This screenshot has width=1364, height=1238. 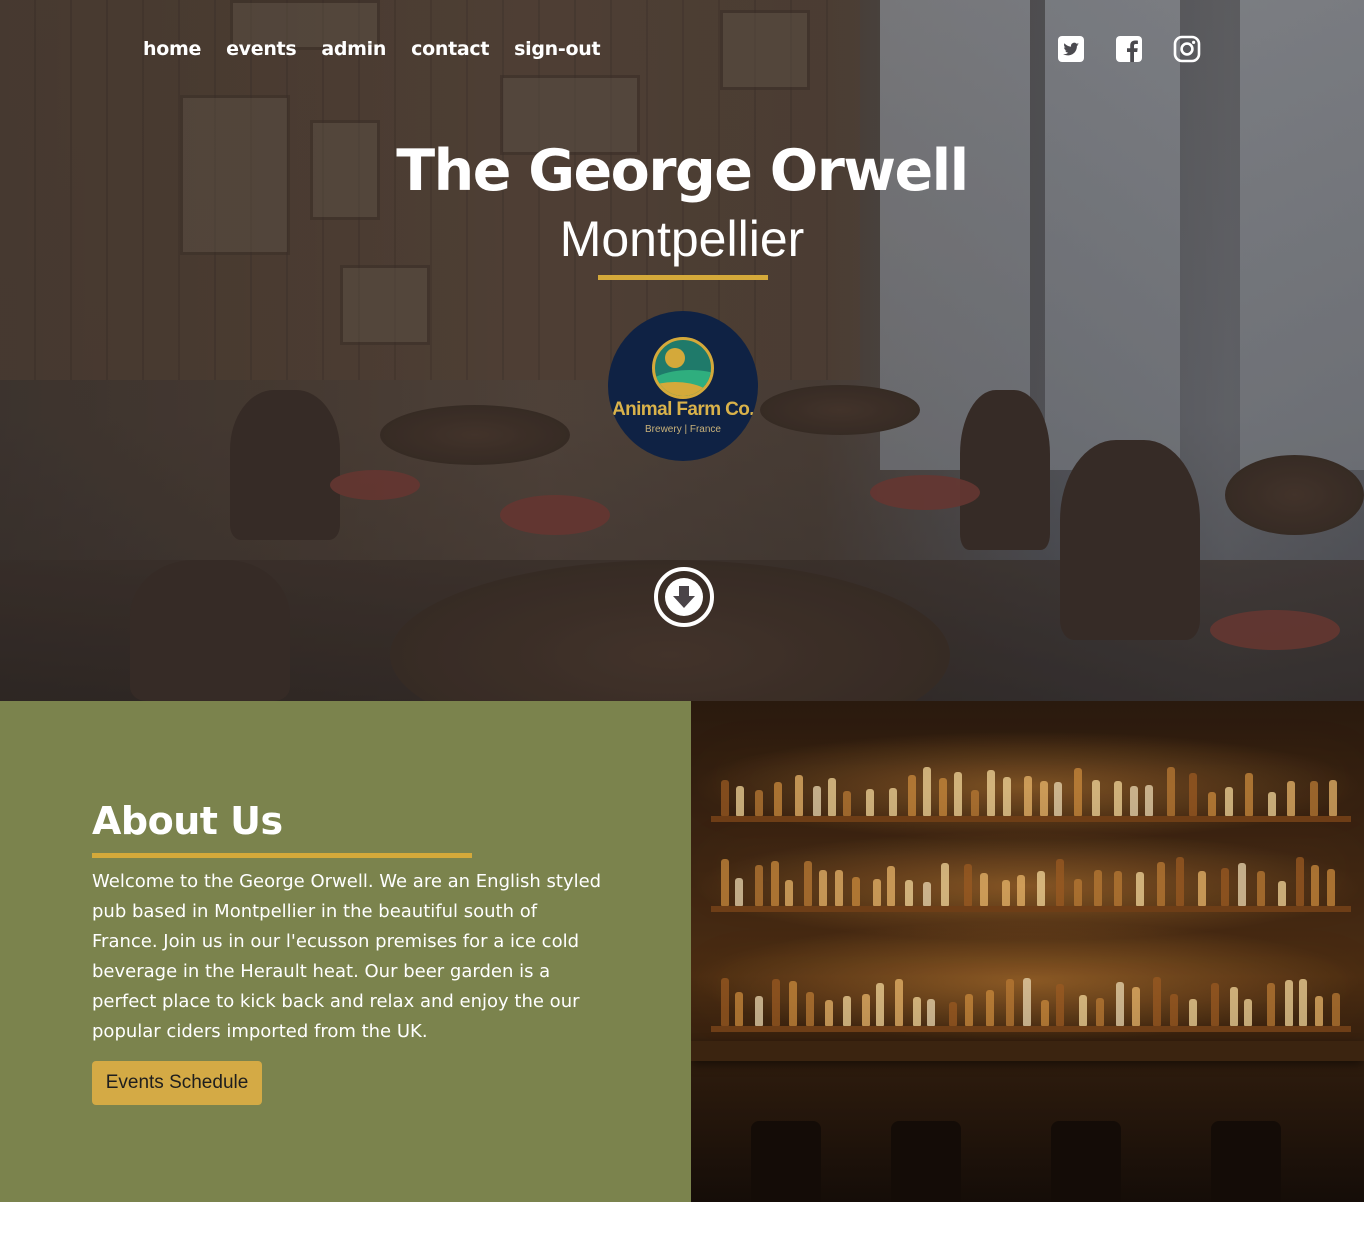 What do you see at coordinates (683, 277) in the screenshot?
I see `title-underline` at bounding box center [683, 277].